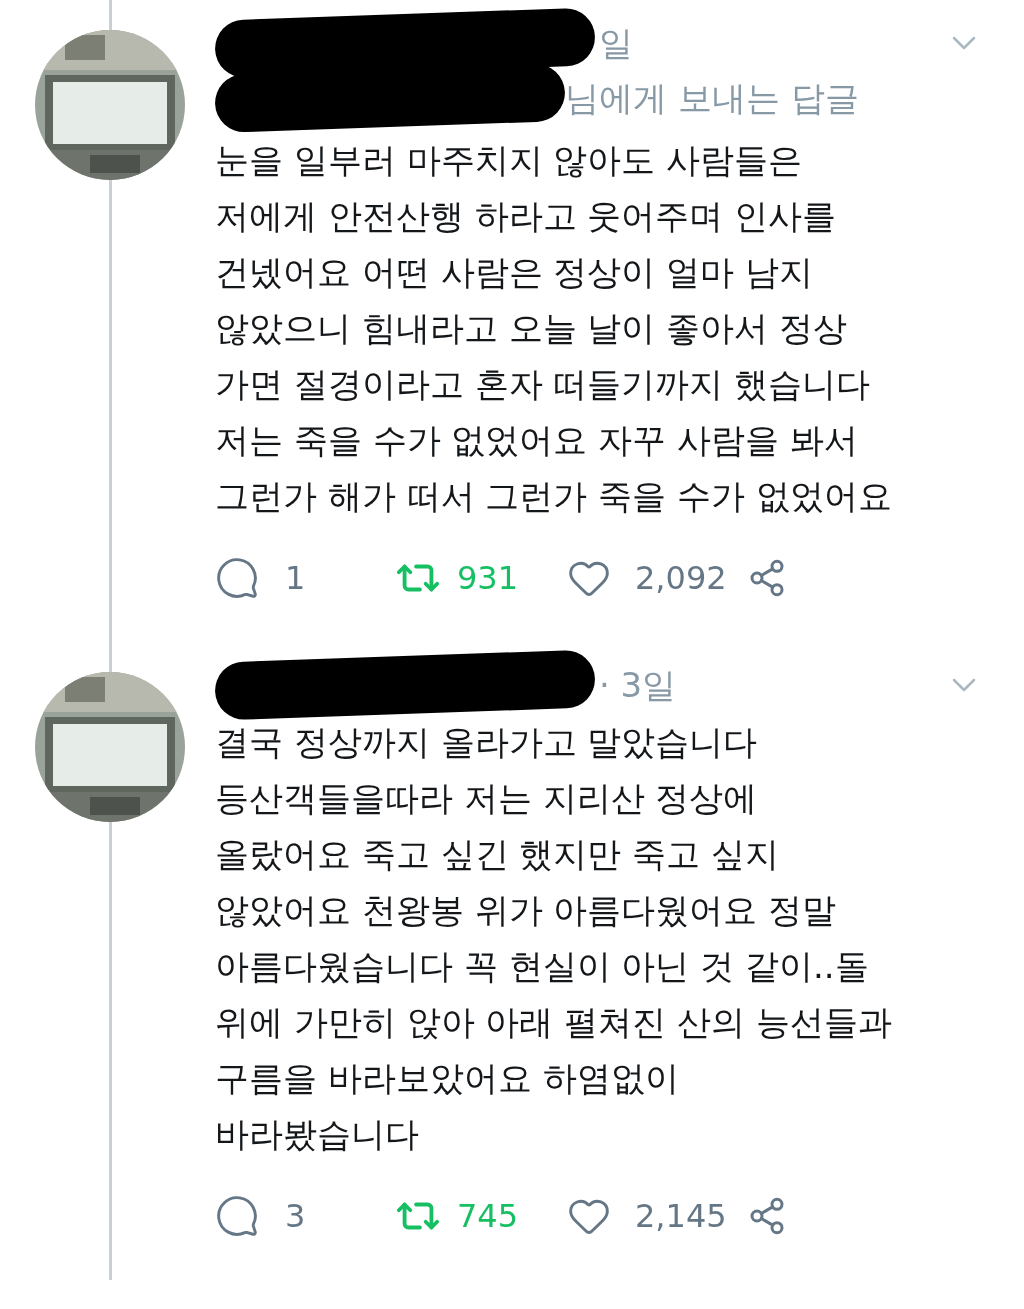 This screenshot has height=1309, width=1024. Describe the element at coordinates (681, 578) in the screenshot. I see `like-count: 2,092` at that location.